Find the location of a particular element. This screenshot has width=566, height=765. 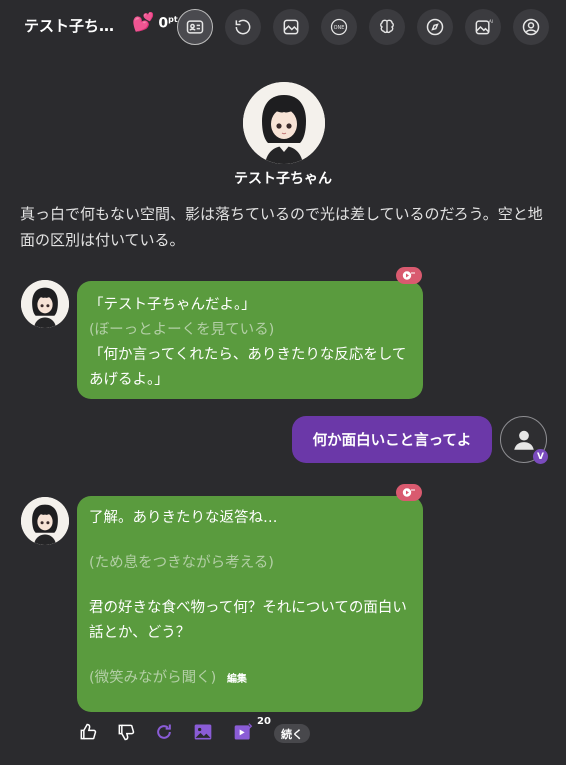

one-icon: ONE is located at coordinates (339, 27).